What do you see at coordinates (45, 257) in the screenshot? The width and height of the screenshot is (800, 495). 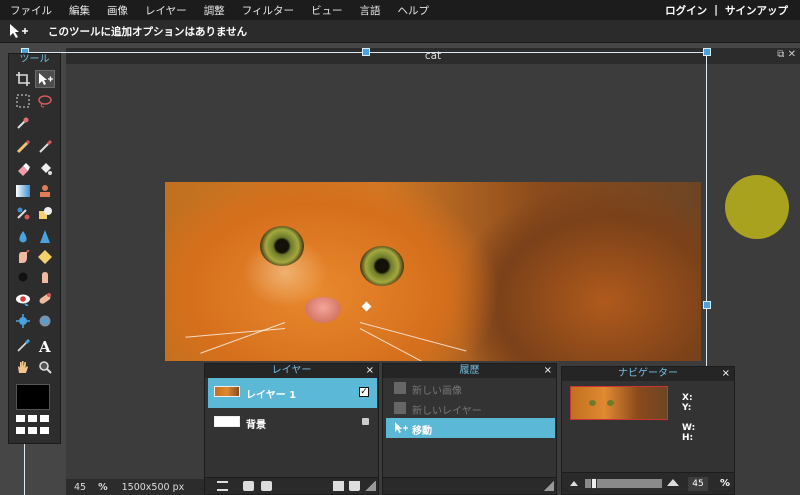 I see `sponge-icon` at bounding box center [45, 257].